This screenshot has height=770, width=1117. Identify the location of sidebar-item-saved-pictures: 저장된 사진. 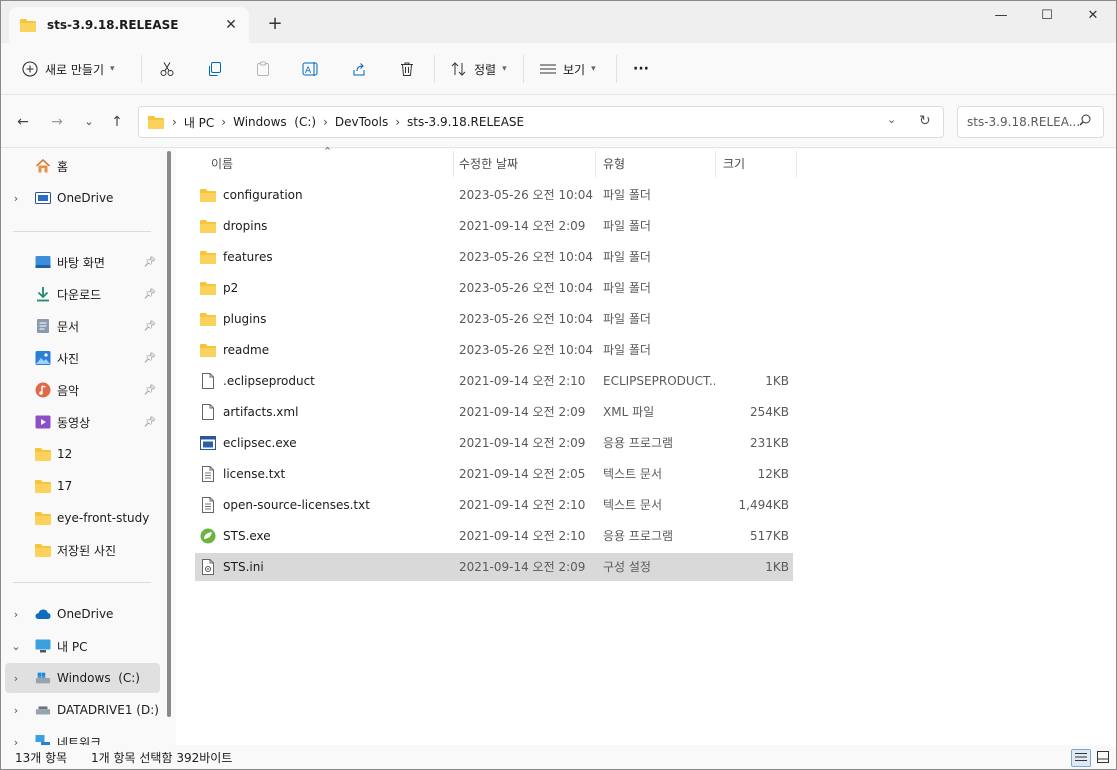
(82, 550).